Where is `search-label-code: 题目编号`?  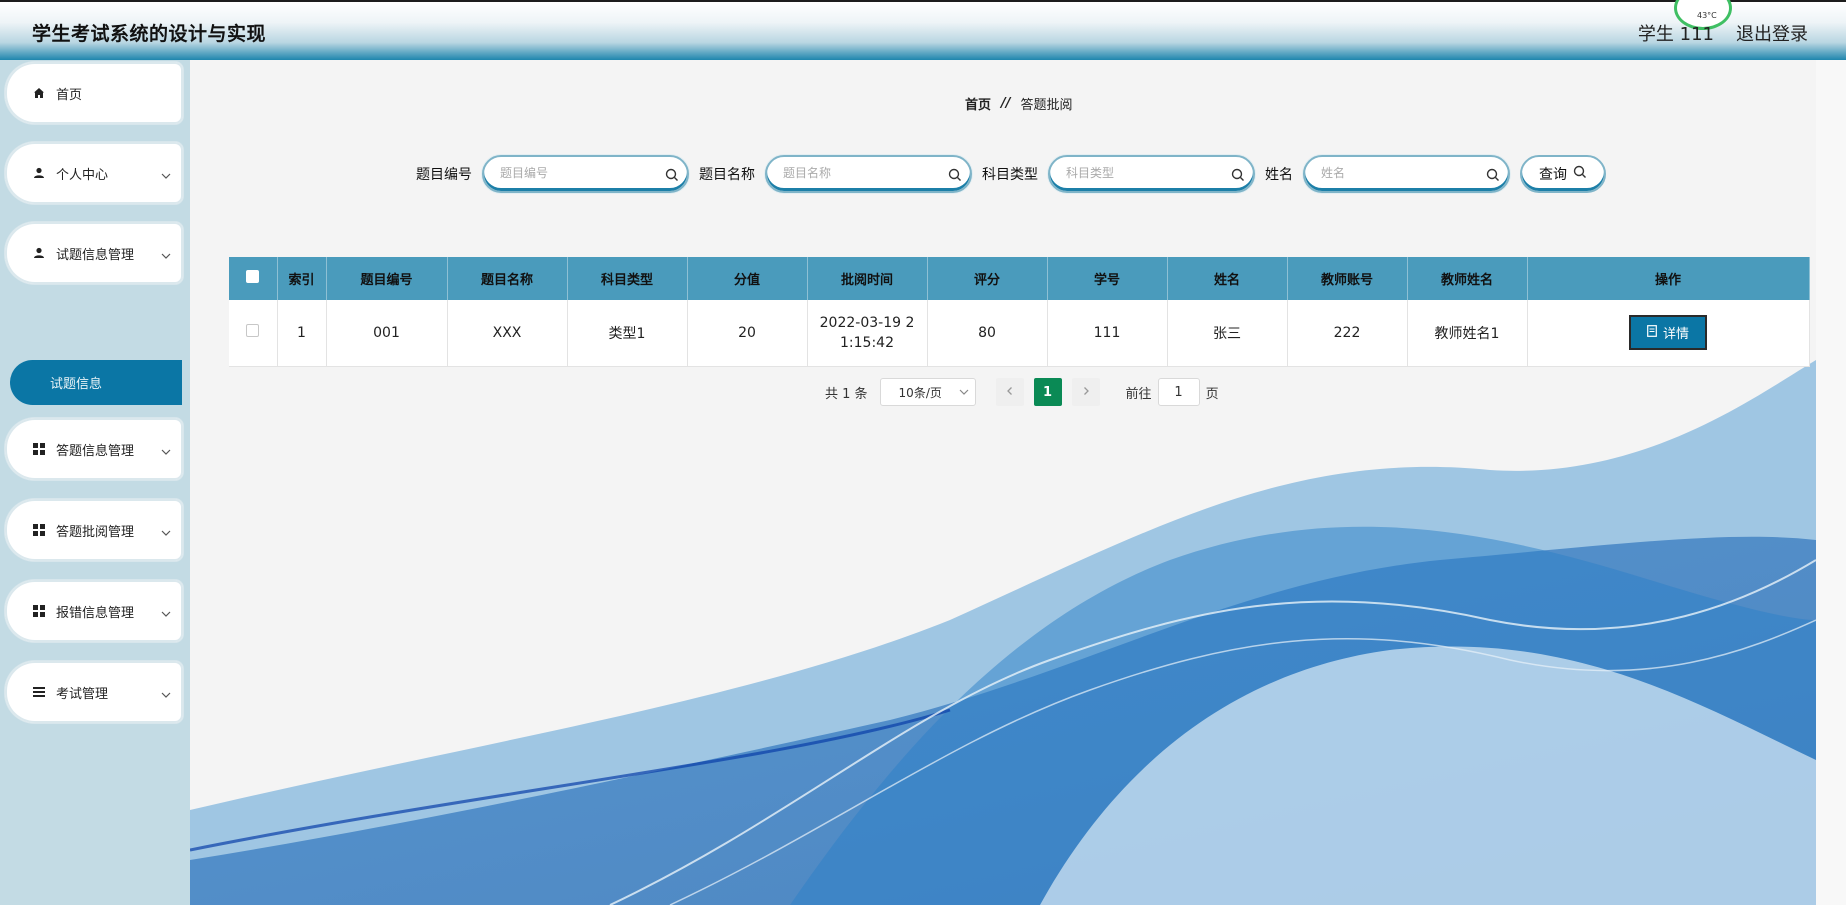 search-label-code: 题目编号 is located at coordinates (444, 175).